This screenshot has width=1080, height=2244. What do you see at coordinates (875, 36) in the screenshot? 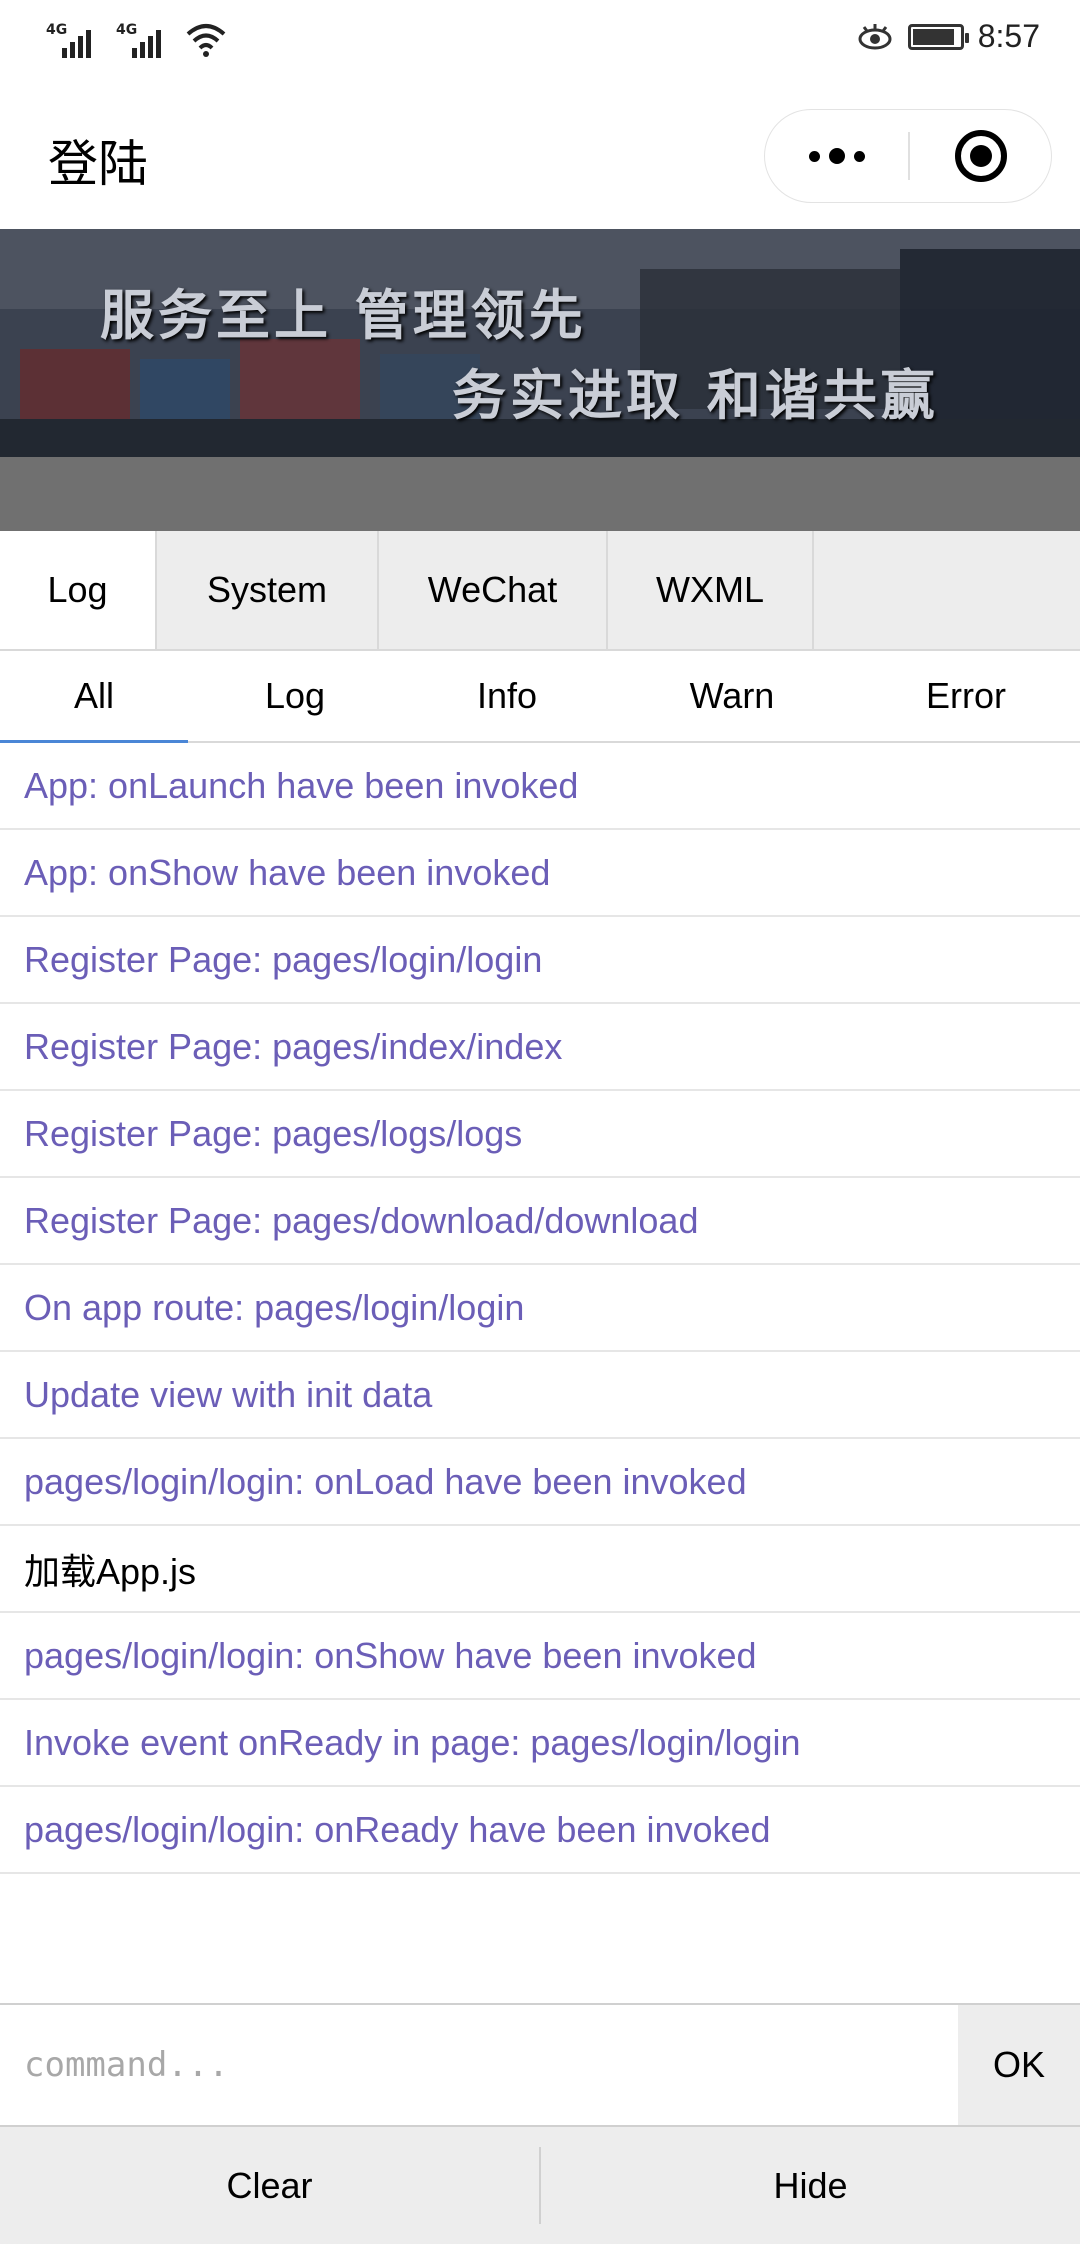
I see `eye-icon` at bounding box center [875, 36].